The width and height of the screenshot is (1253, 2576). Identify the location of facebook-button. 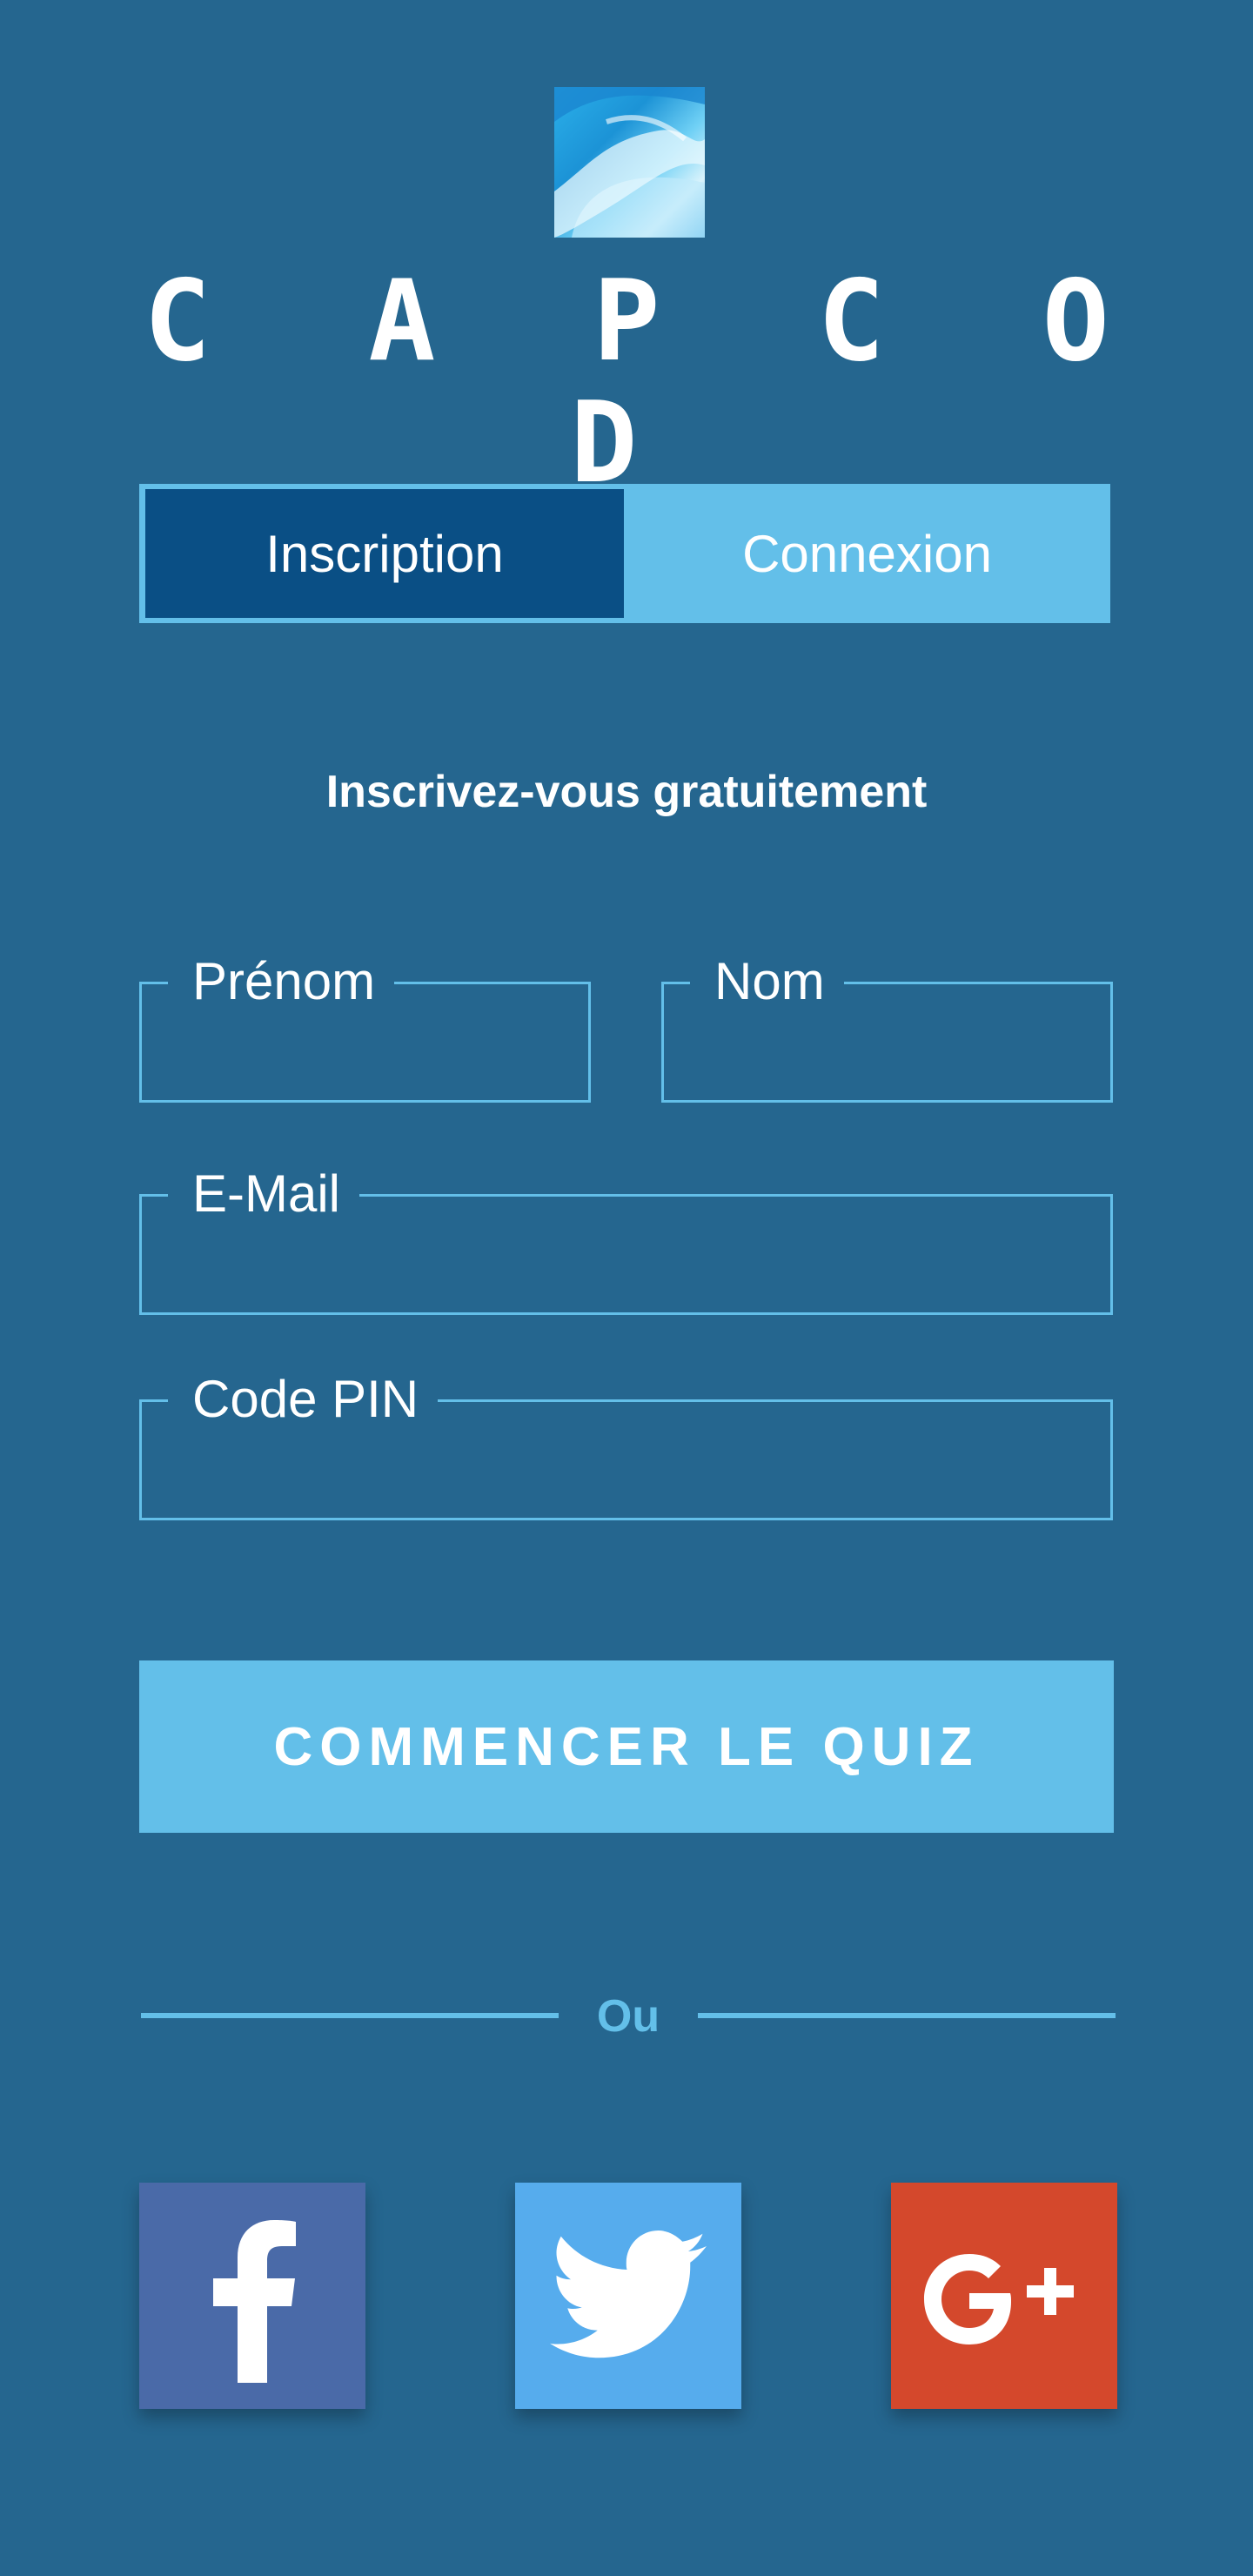
(252, 2296).